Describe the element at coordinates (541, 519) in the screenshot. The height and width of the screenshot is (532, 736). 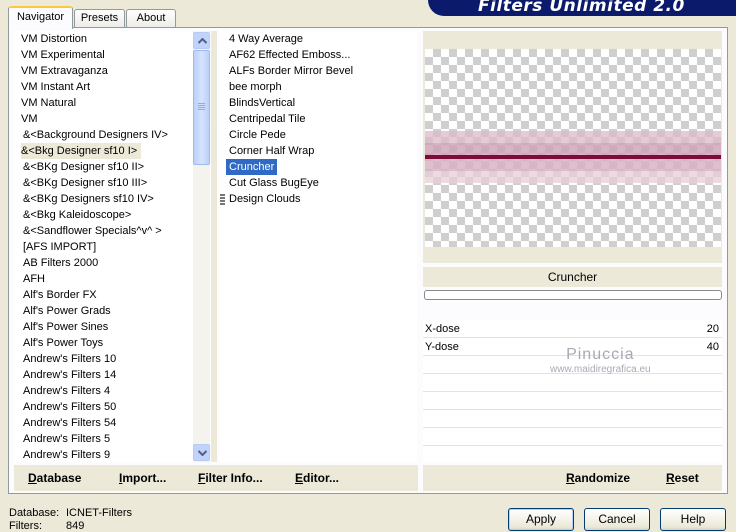
I see `apply-button: Apply` at that location.